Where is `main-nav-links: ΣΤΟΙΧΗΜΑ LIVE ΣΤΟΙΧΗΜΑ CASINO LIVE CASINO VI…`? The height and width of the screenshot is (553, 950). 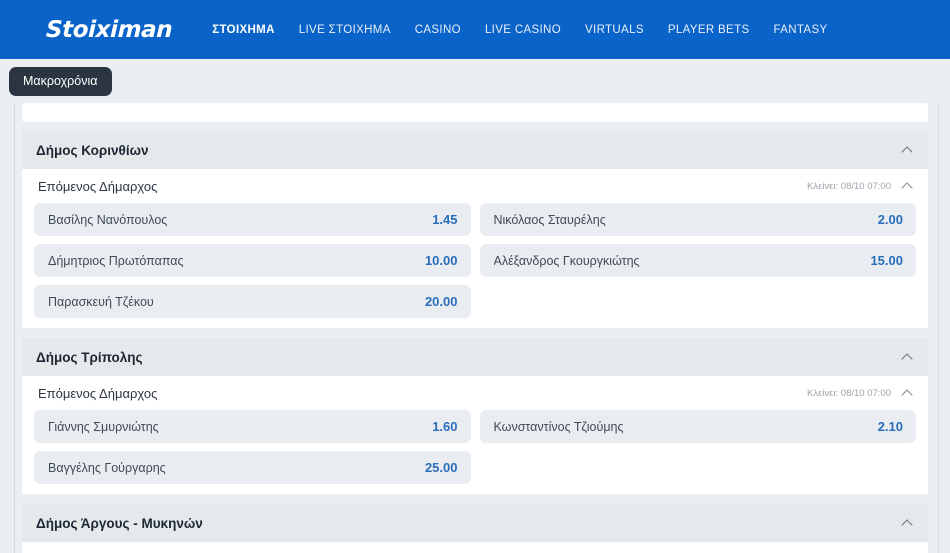
main-nav-links: ΣΤΟΙΧΗΜΑ LIVE ΣΤΟΙΧΗΜΑ CASINO LIVE CASINO VI… is located at coordinates (519, 30).